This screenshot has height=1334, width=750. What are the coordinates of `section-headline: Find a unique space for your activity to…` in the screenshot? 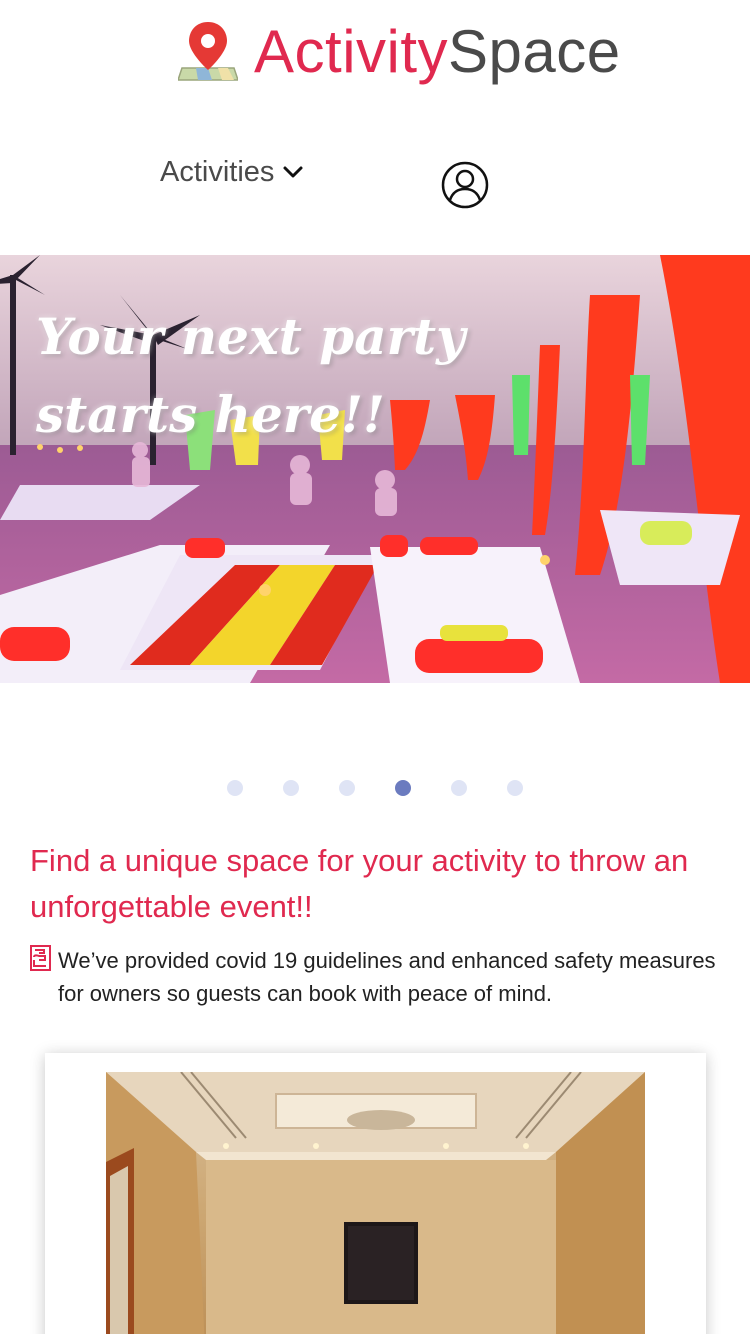 It's located at (359, 883).